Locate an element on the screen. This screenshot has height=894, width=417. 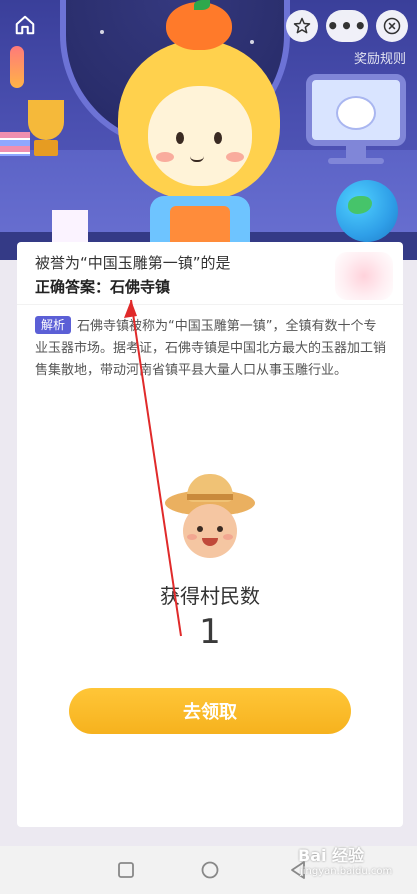
correct-answer: 正确答案：石佛寺镇 is located at coordinates (103, 287).